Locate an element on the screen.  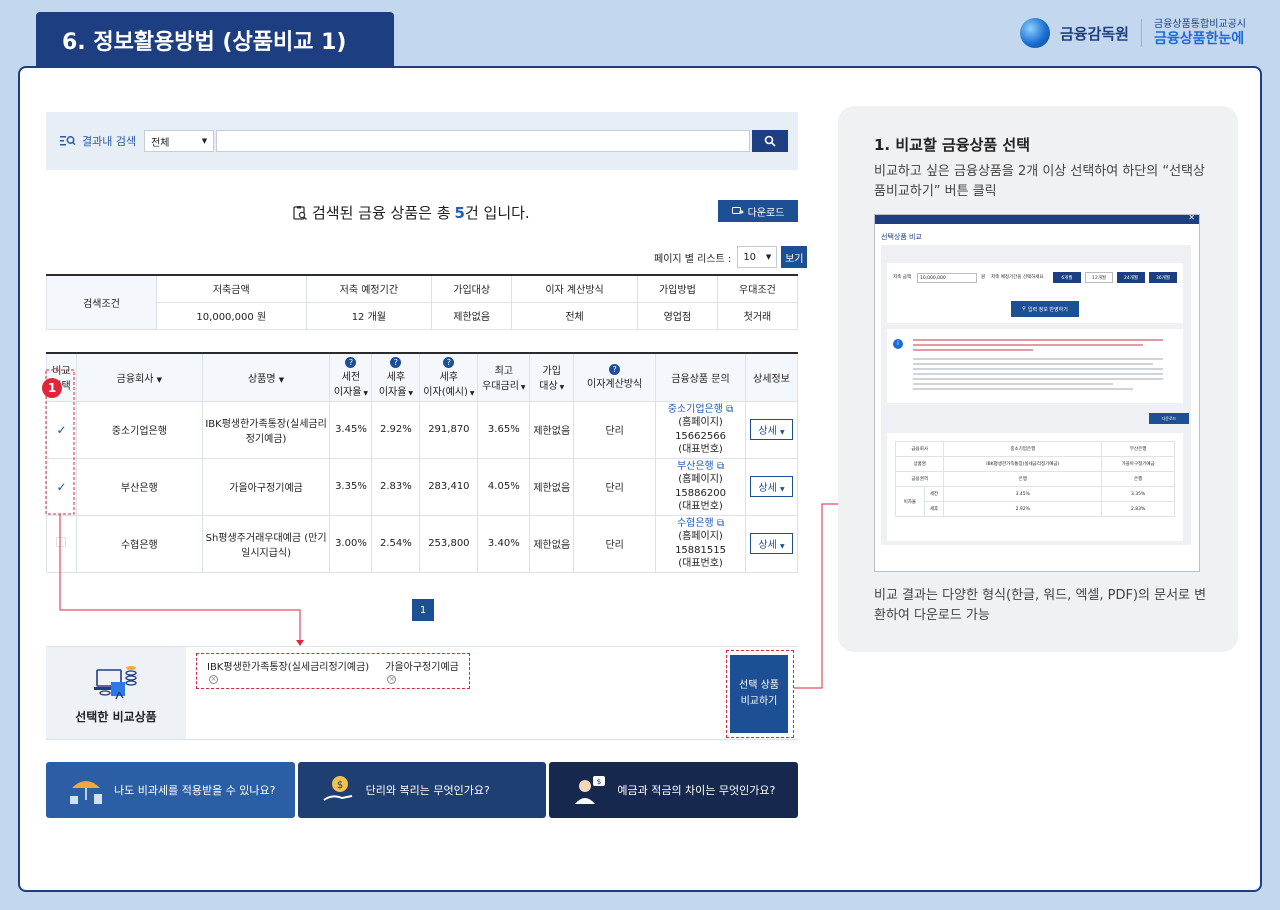
result-count: 5 is located at coordinates (459, 212).